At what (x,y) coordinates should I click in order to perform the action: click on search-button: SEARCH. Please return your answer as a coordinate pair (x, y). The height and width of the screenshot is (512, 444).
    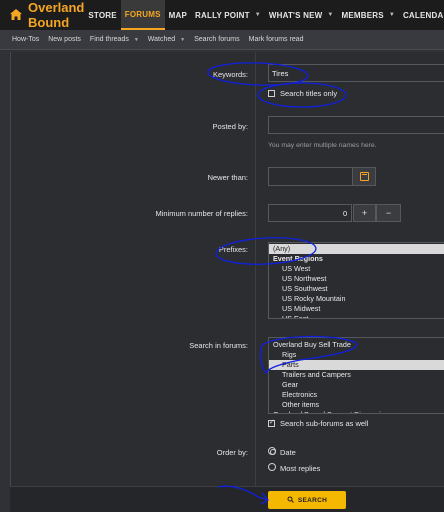
    Looking at the image, I should click on (307, 500).